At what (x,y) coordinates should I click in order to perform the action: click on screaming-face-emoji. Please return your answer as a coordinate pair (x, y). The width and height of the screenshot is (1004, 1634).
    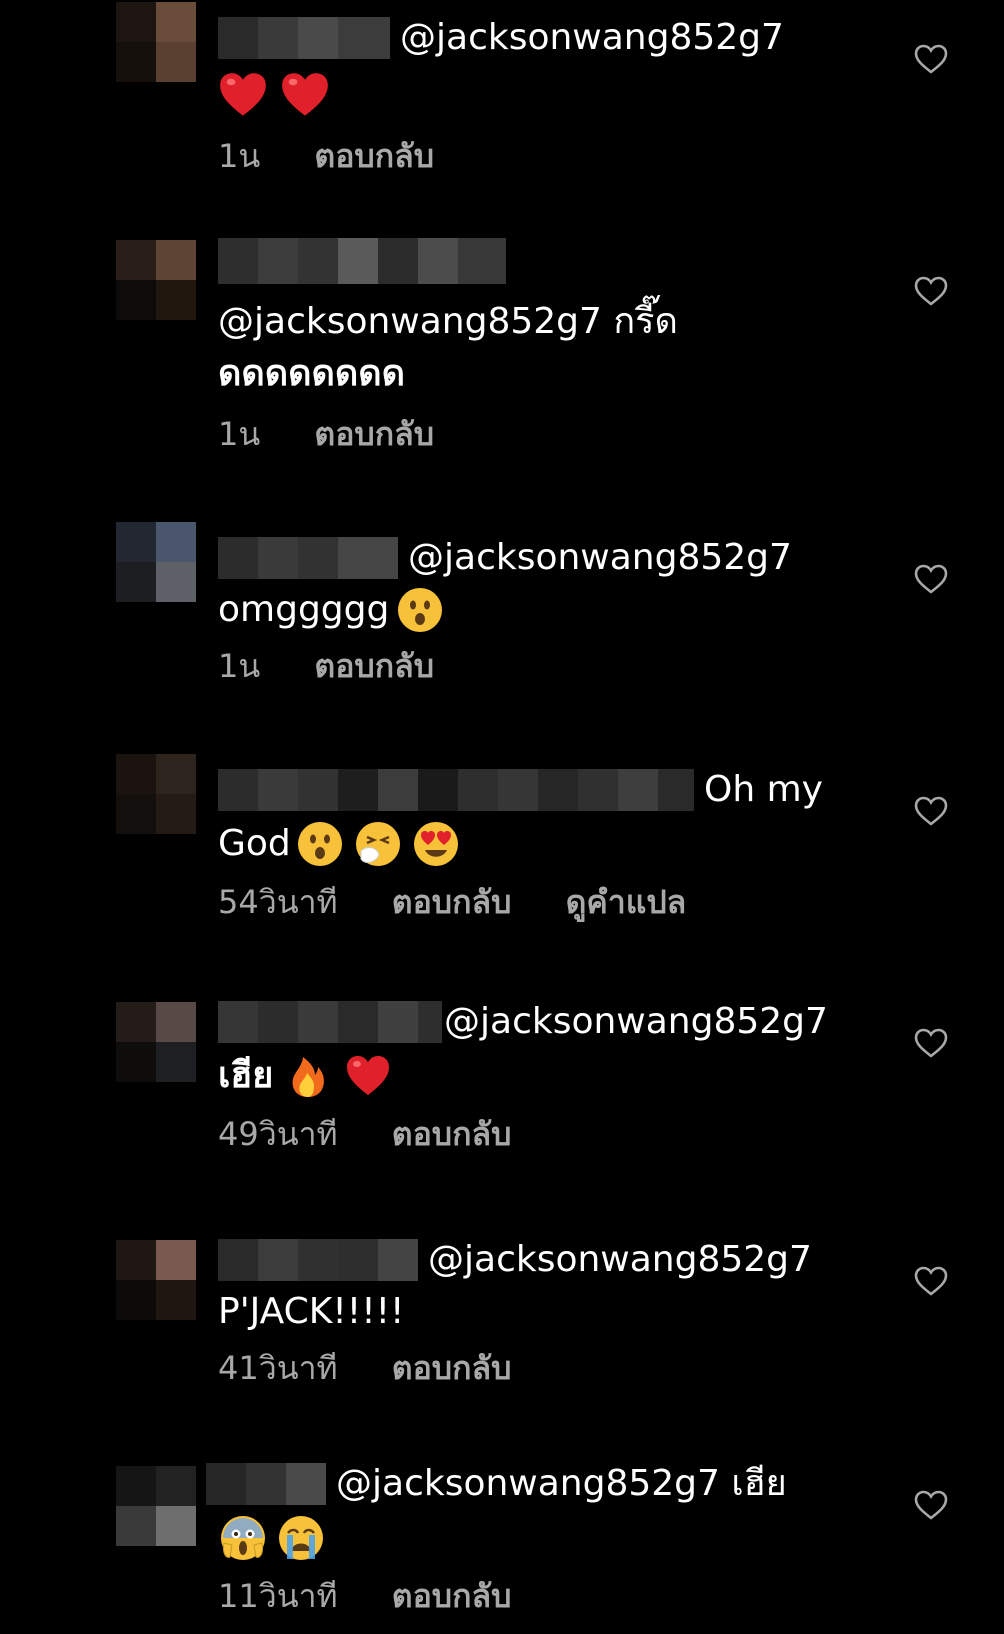
    Looking at the image, I should click on (243, 1538).